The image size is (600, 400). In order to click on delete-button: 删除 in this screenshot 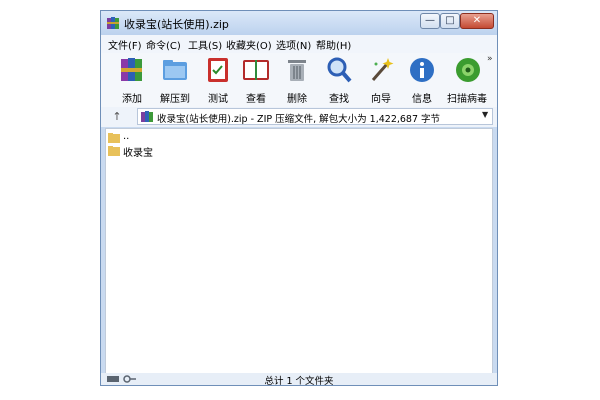, I will do `click(297, 81)`.